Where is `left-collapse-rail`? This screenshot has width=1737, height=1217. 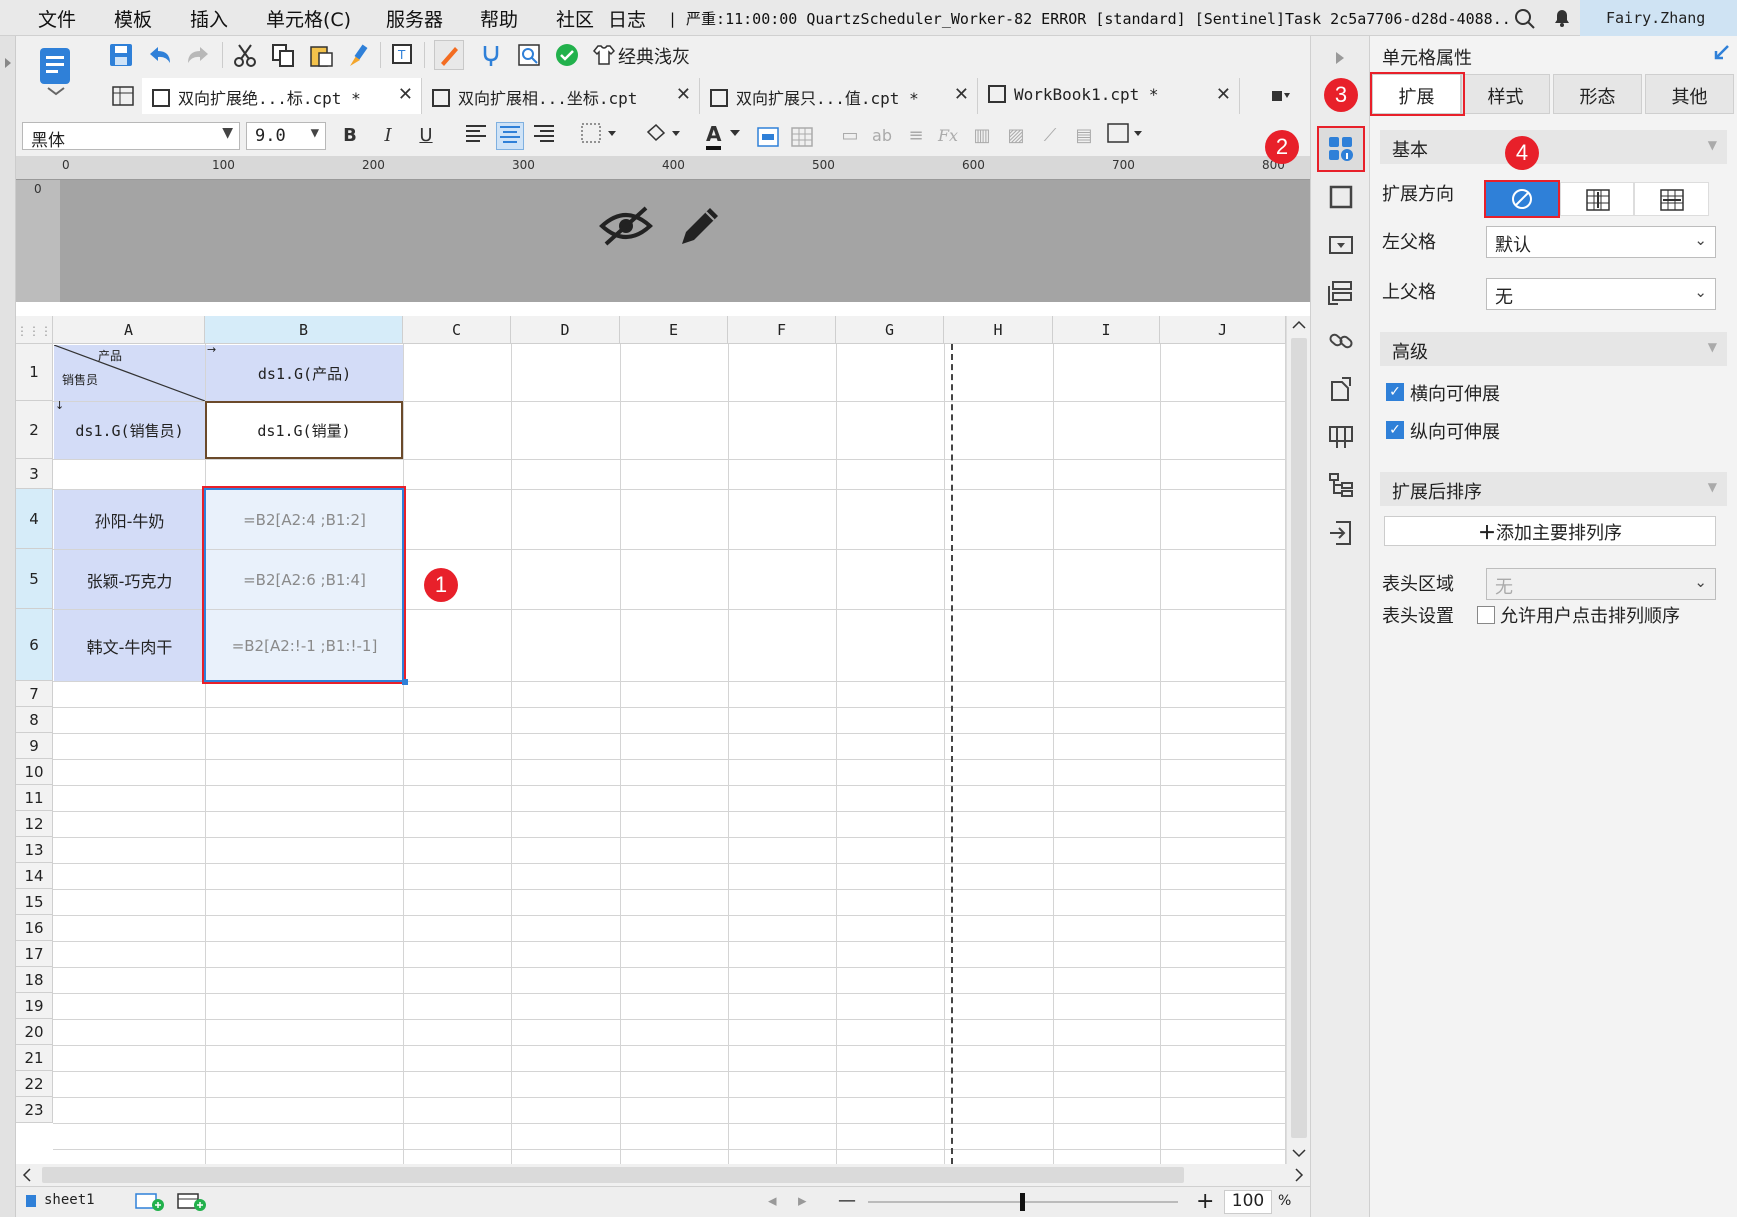
left-collapse-rail is located at coordinates (8, 626).